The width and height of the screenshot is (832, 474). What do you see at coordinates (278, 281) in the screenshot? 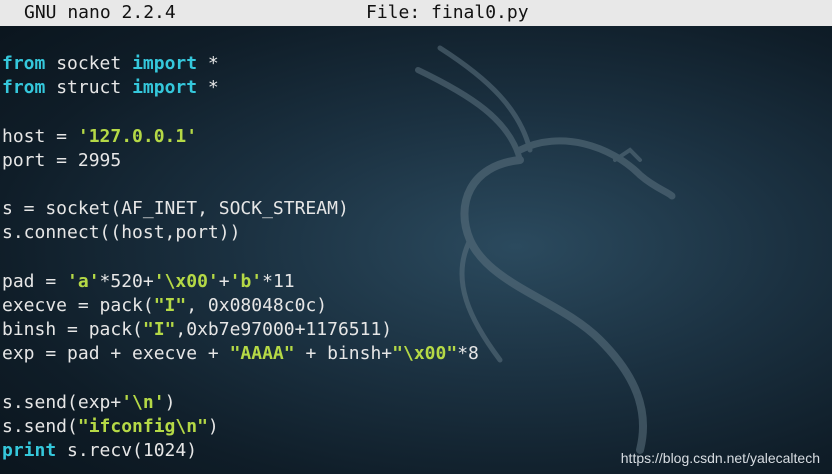
I see `code-token: *11` at bounding box center [278, 281].